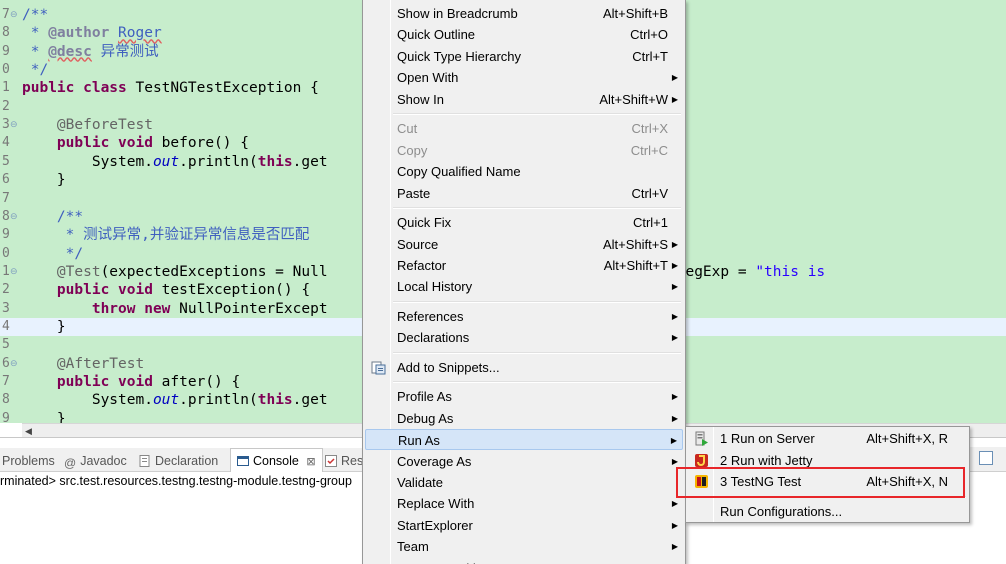 The height and width of the screenshot is (564, 1006). I want to click on menu-item-label: Declarations, so click(433, 338).